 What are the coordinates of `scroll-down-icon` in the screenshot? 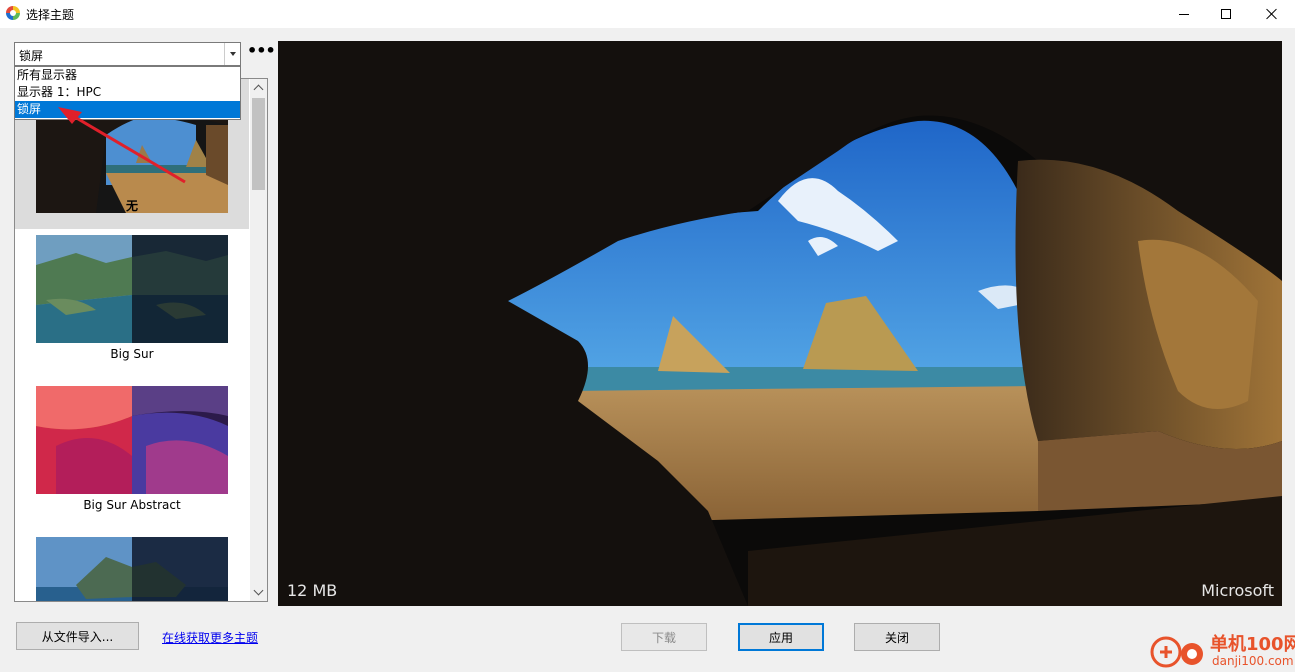 It's located at (258, 592).